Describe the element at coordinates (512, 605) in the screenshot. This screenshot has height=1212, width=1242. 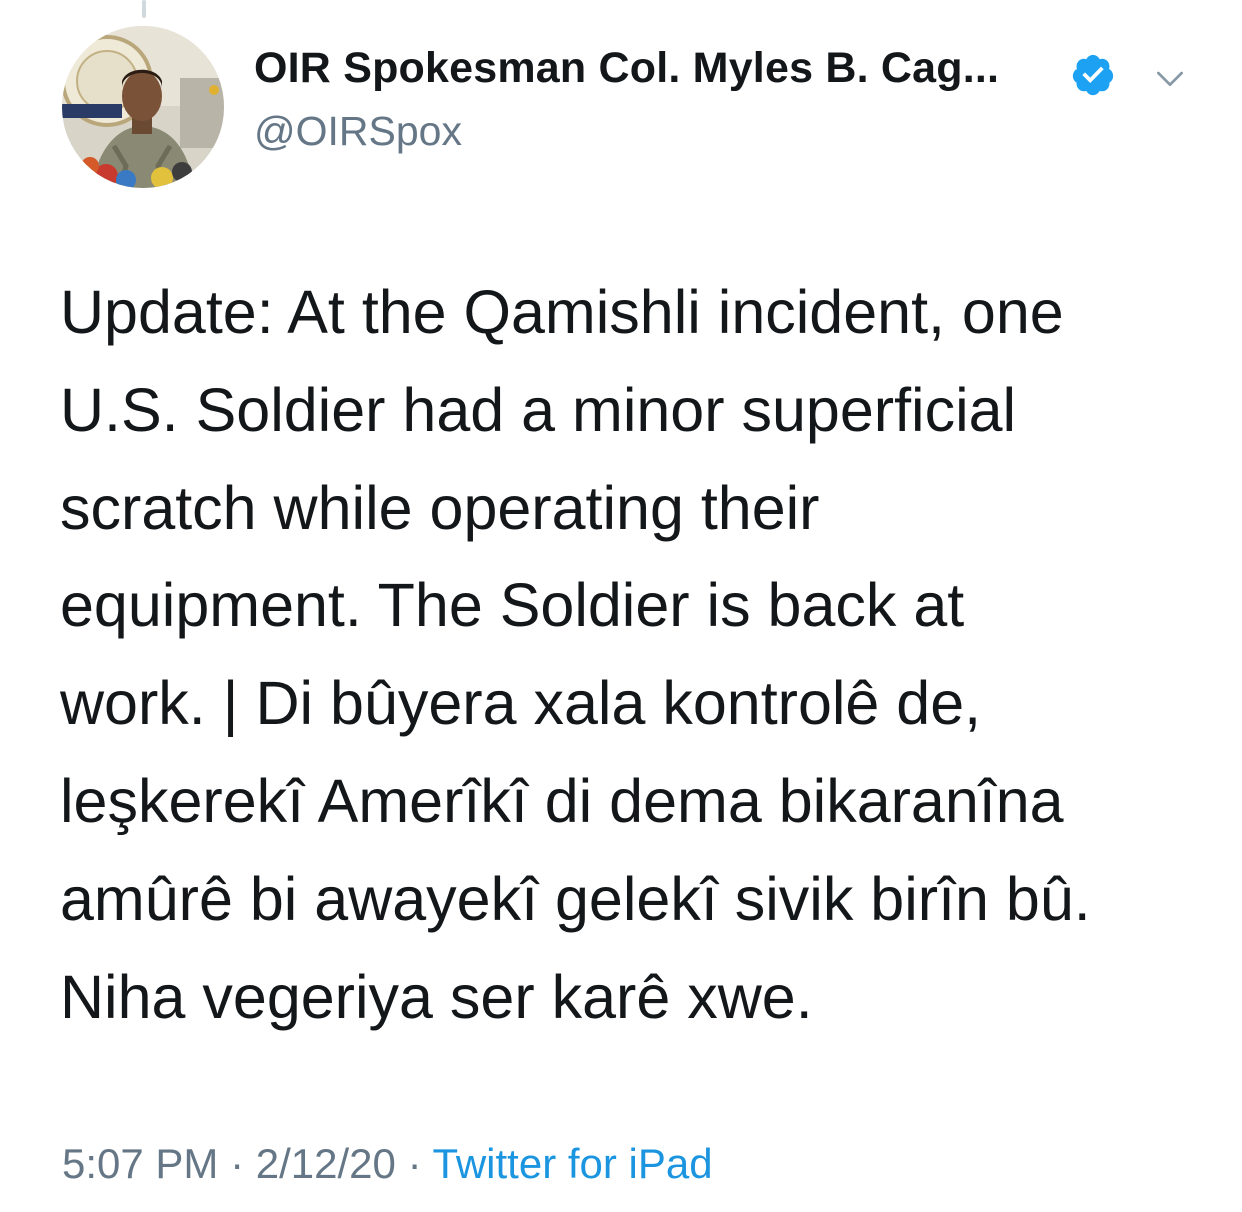
I see `tweet-text-line: equipment. The Soldier is back at` at that location.